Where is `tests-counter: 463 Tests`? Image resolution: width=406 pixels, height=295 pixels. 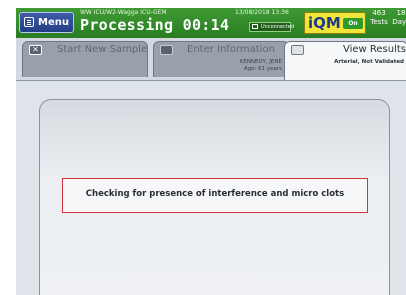 tests-counter: 463 Tests is located at coordinates (379, 18).